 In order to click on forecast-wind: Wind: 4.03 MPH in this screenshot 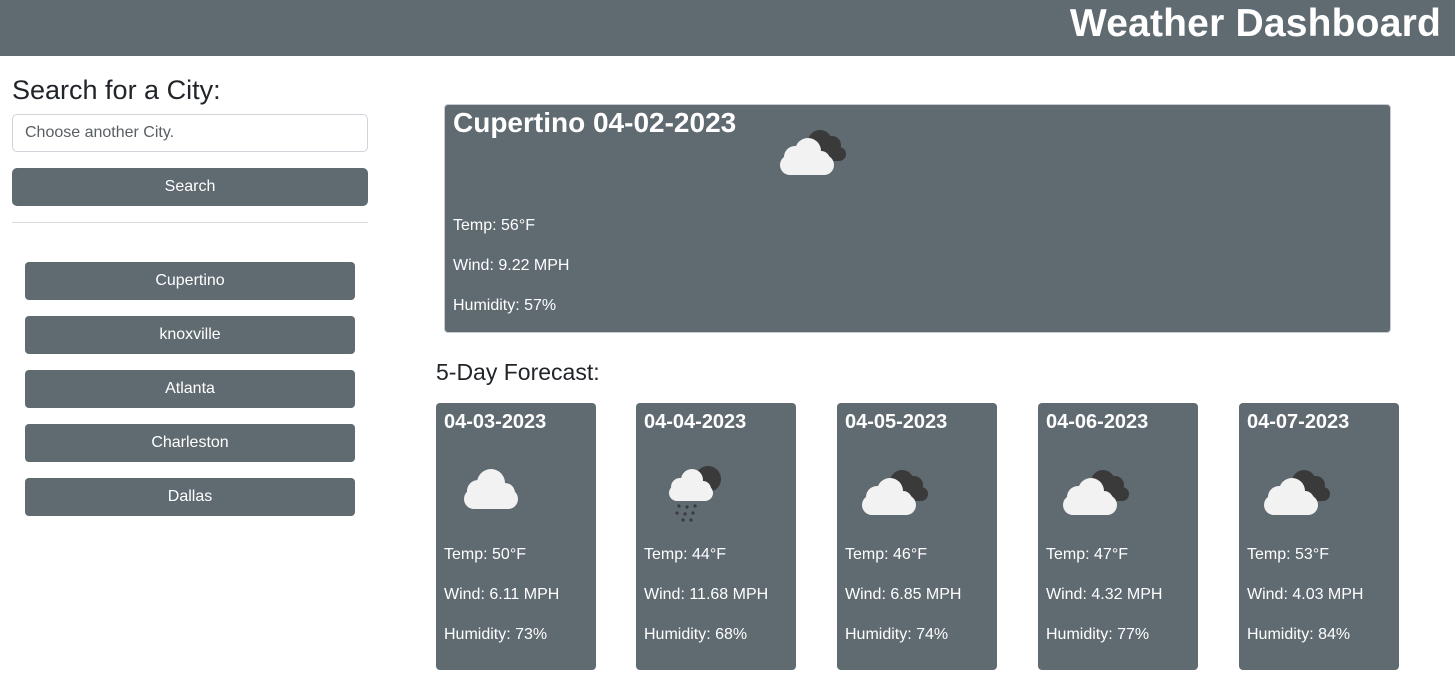, I will do `click(1305, 594)`.